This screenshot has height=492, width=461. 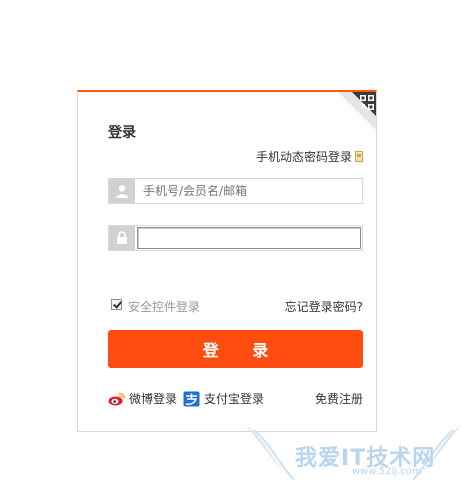 I want to click on alipay-login-link: 支付宝登录, so click(x=223, y=398).